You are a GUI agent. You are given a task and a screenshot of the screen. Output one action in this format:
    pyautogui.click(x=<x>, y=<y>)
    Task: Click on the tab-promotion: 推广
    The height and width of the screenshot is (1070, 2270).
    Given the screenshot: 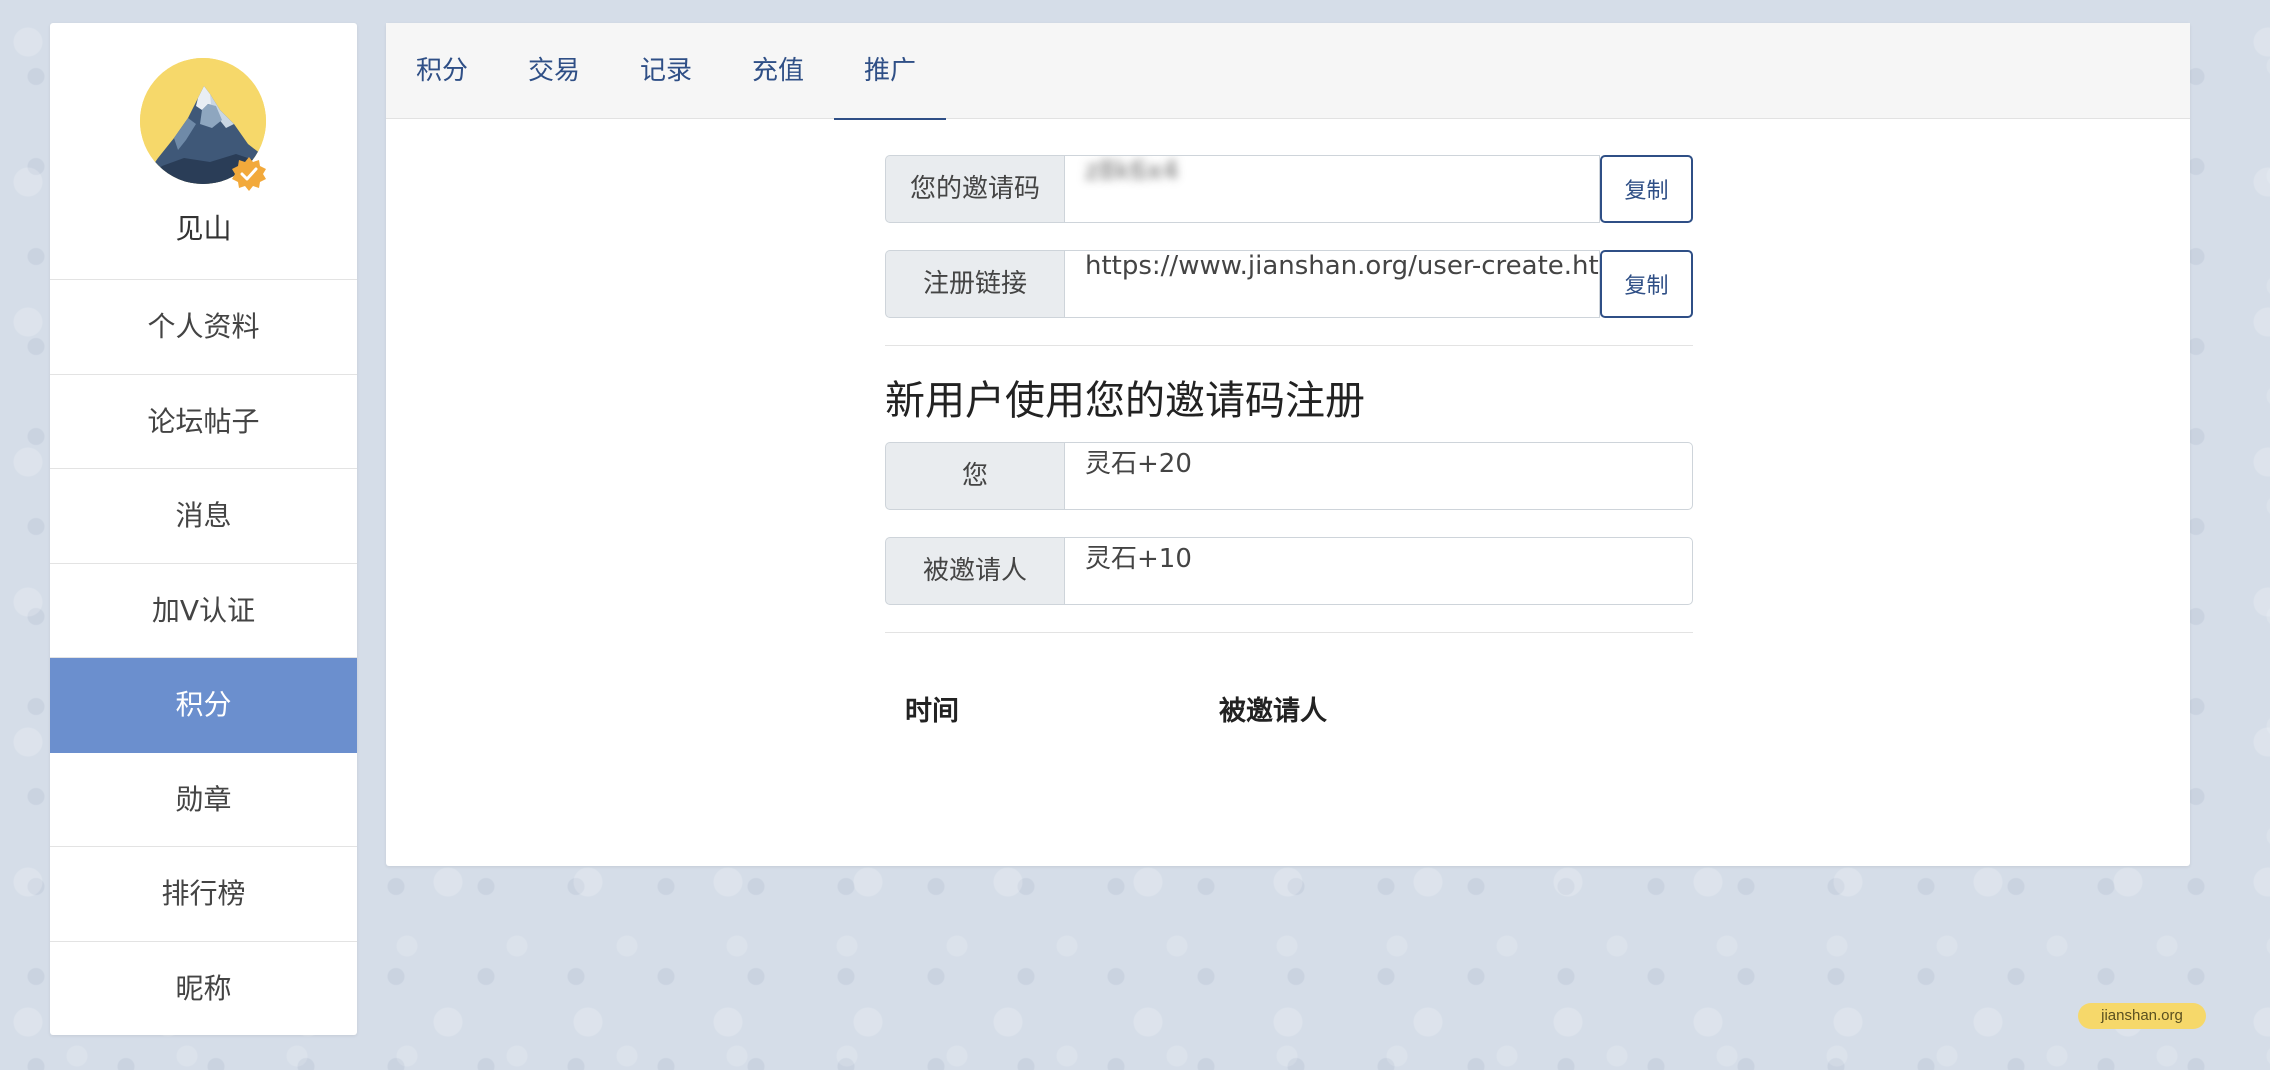 What is the action you would take?
    pyautogui.click(x=890, y=71)
    